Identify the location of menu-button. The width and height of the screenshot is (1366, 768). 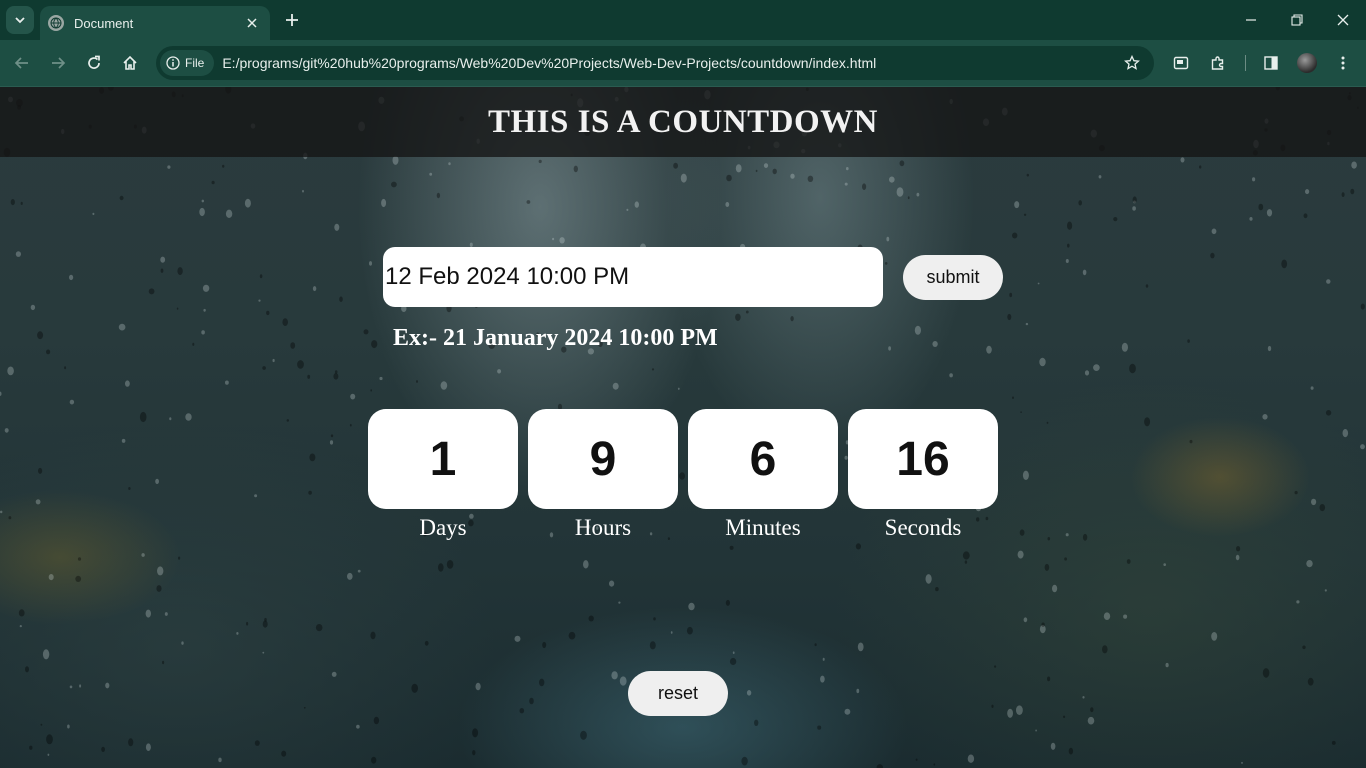
(1343, 63).